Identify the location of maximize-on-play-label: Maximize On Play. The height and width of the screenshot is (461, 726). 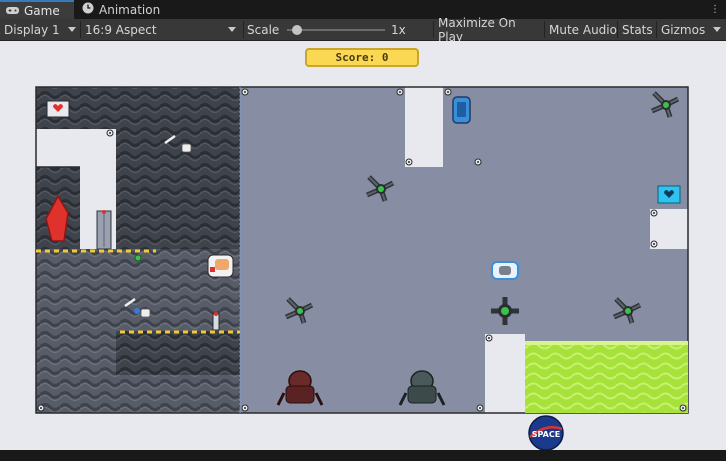
(477, 29).